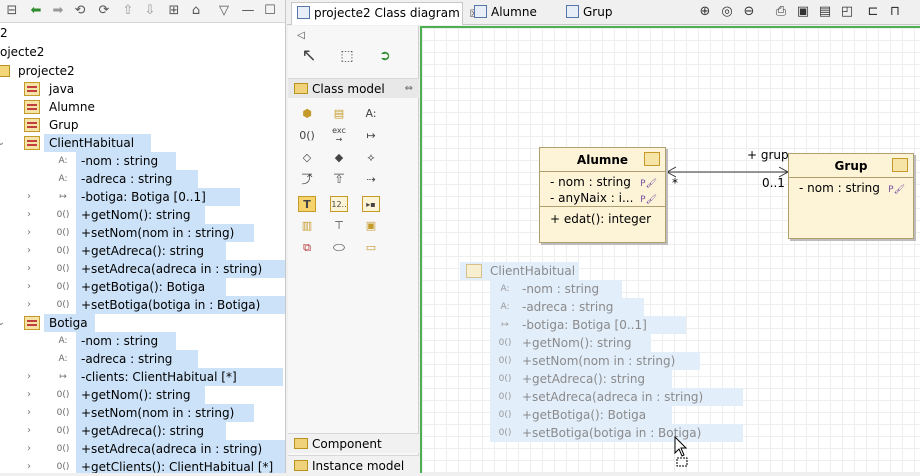 Image resolution: width=920 pixels, height=476 pixels. What do you see at coordinates (224, 11) in the screenshot?
I see `view-menu-icon: ▽` at bounding box center [224, 11].